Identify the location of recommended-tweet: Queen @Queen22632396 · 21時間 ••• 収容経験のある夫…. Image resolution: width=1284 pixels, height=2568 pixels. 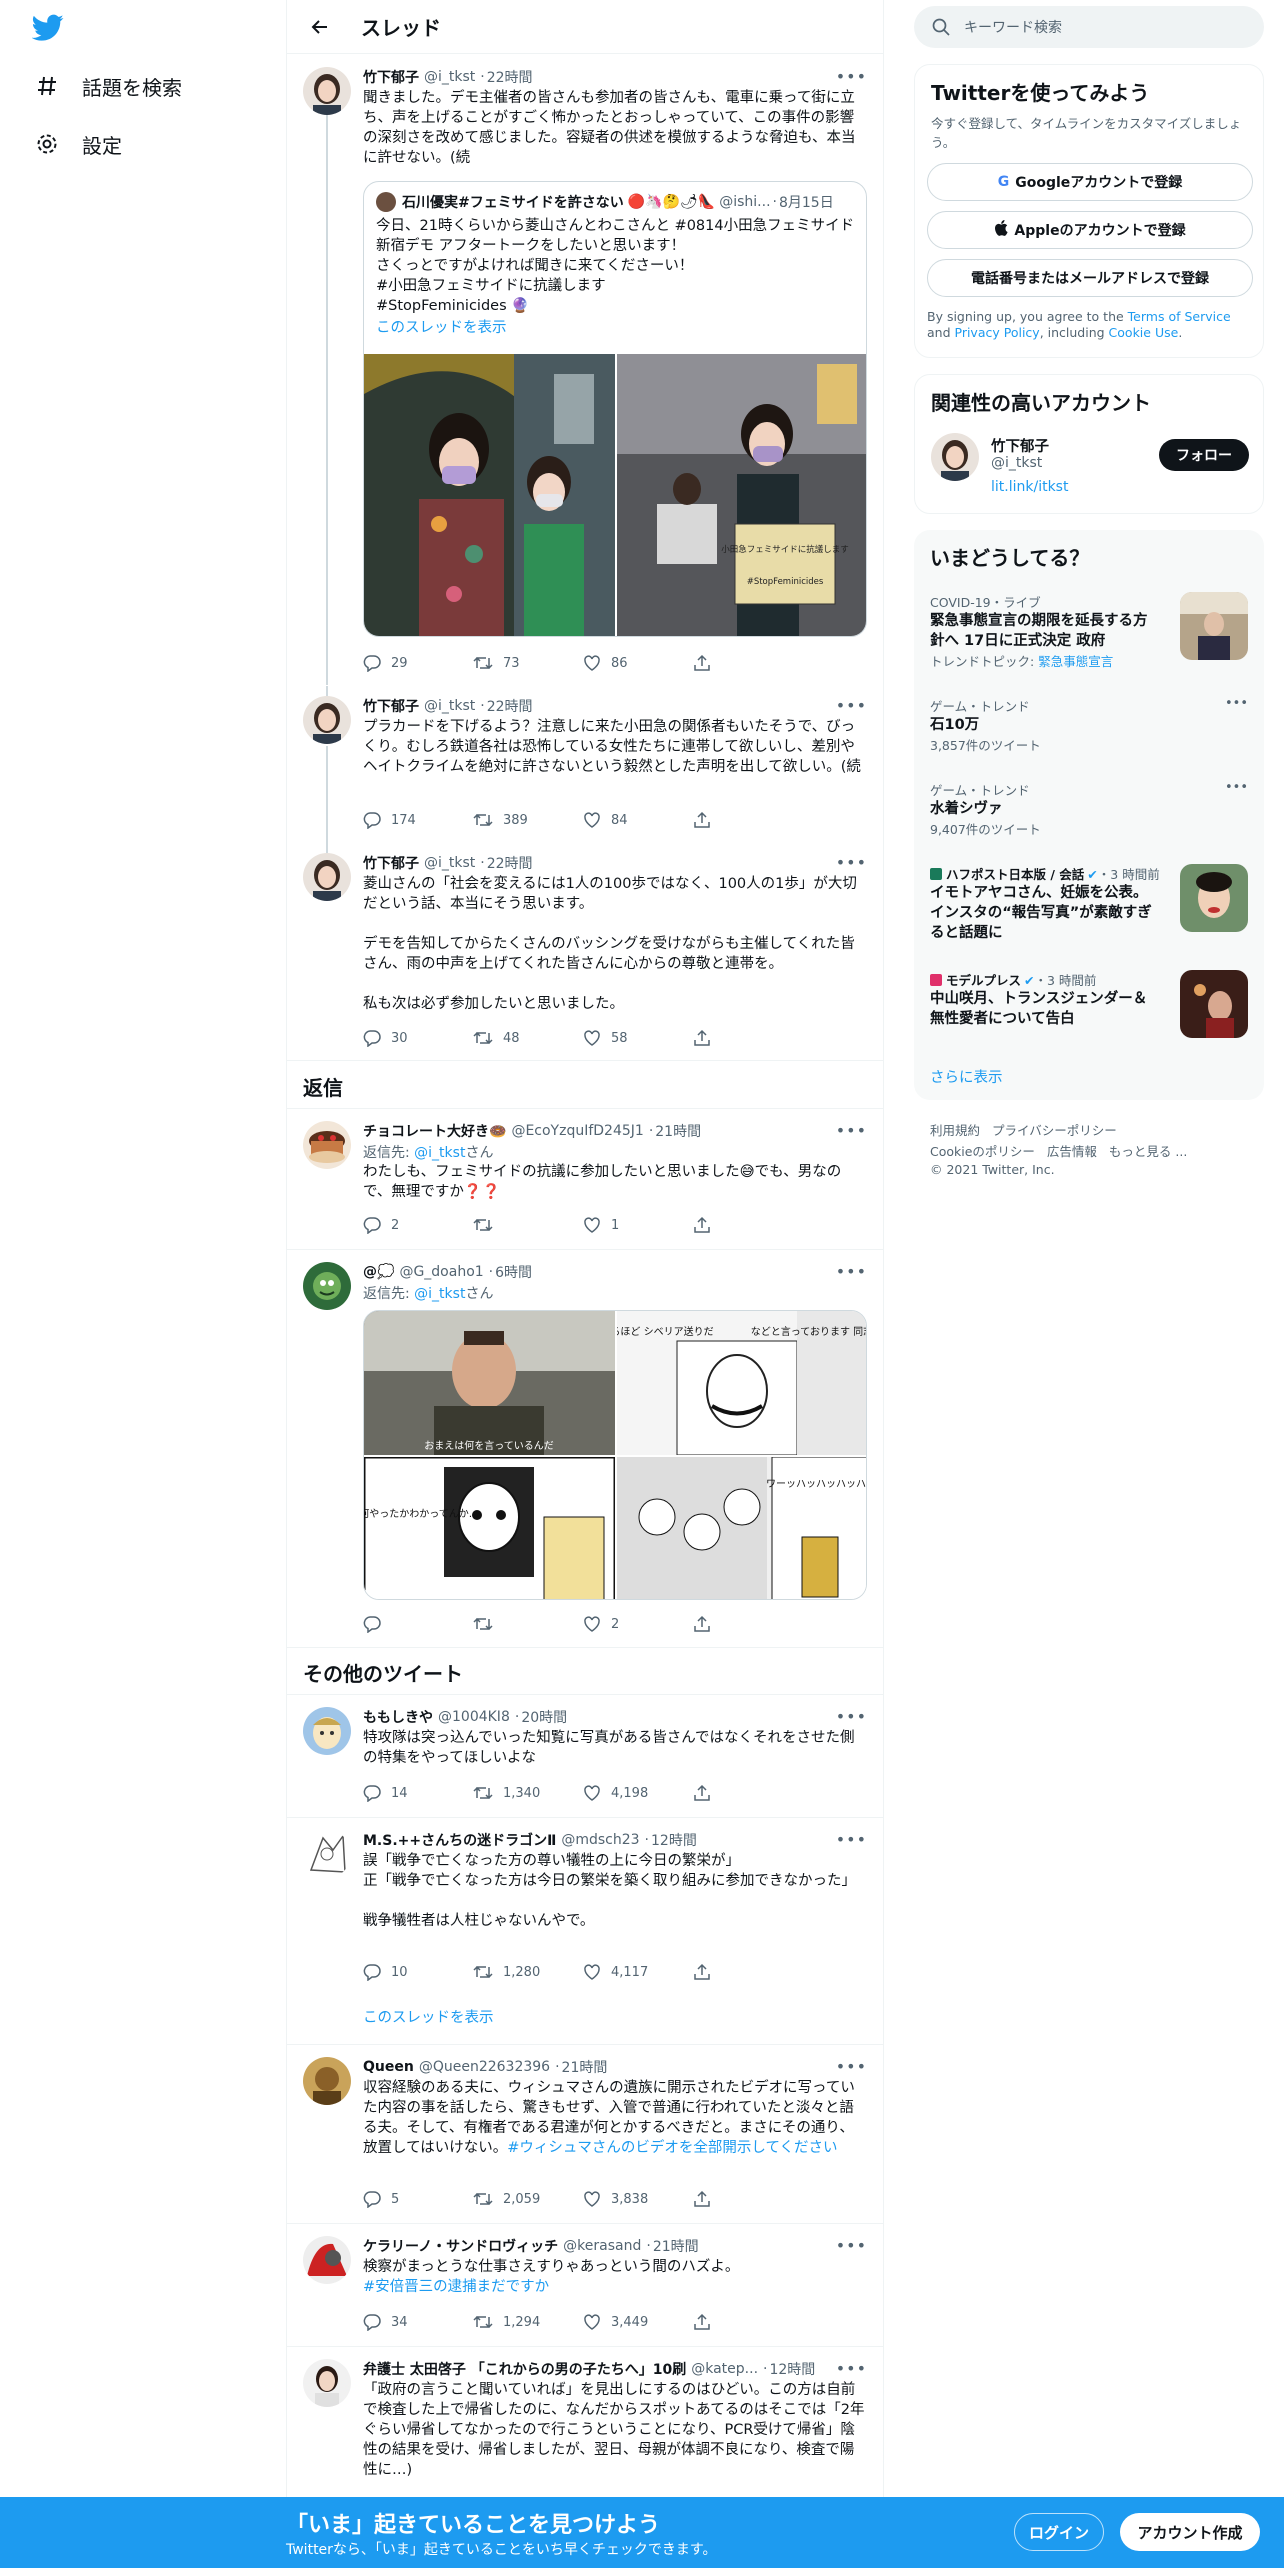
(585, 2134).